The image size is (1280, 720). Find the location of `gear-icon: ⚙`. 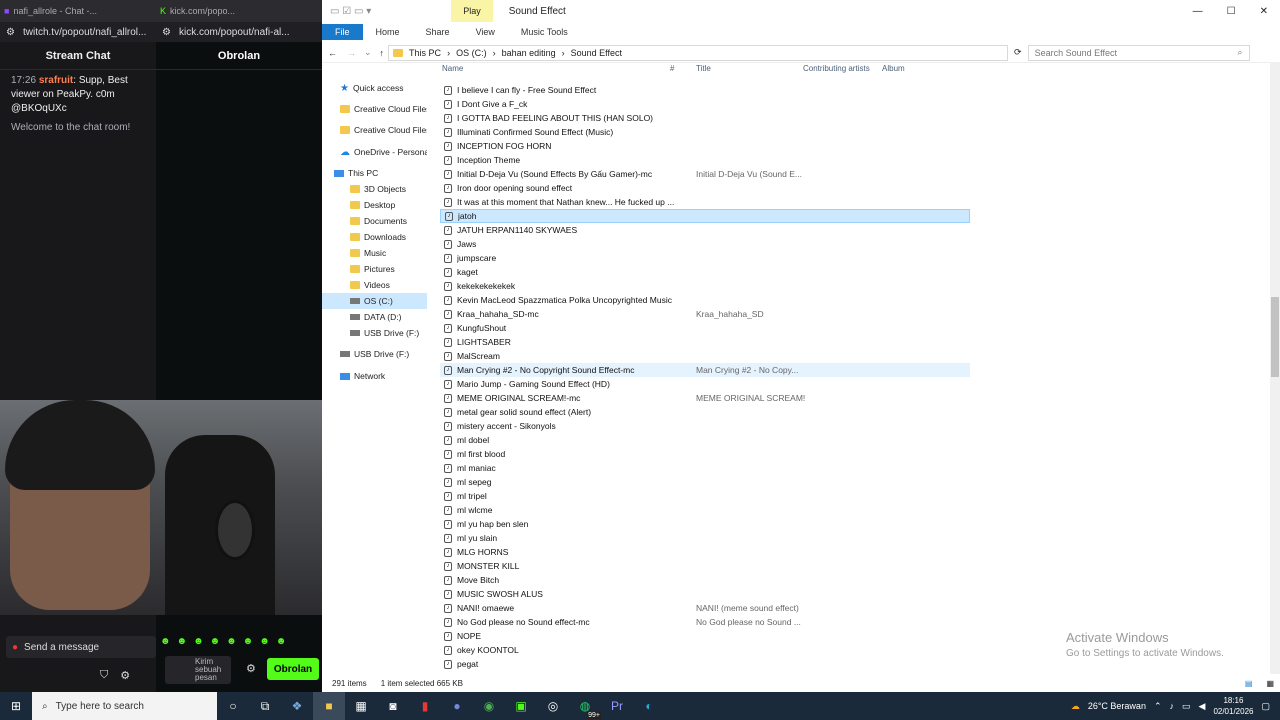

gear-icon: ⚙ is located at coordinates (125, 675).